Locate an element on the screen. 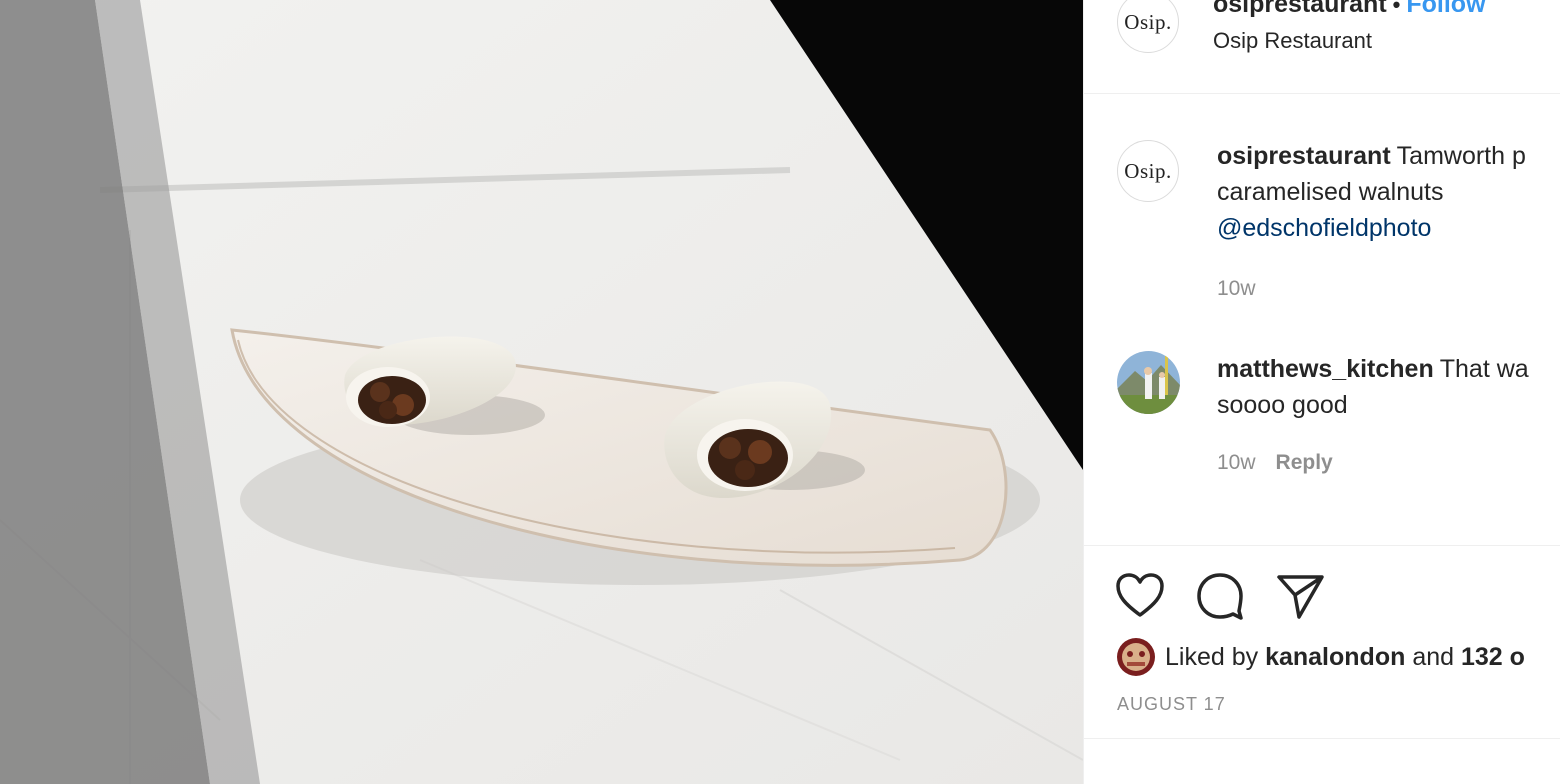  header-username: osiprestaurant is located at coordinates (1300, 9).